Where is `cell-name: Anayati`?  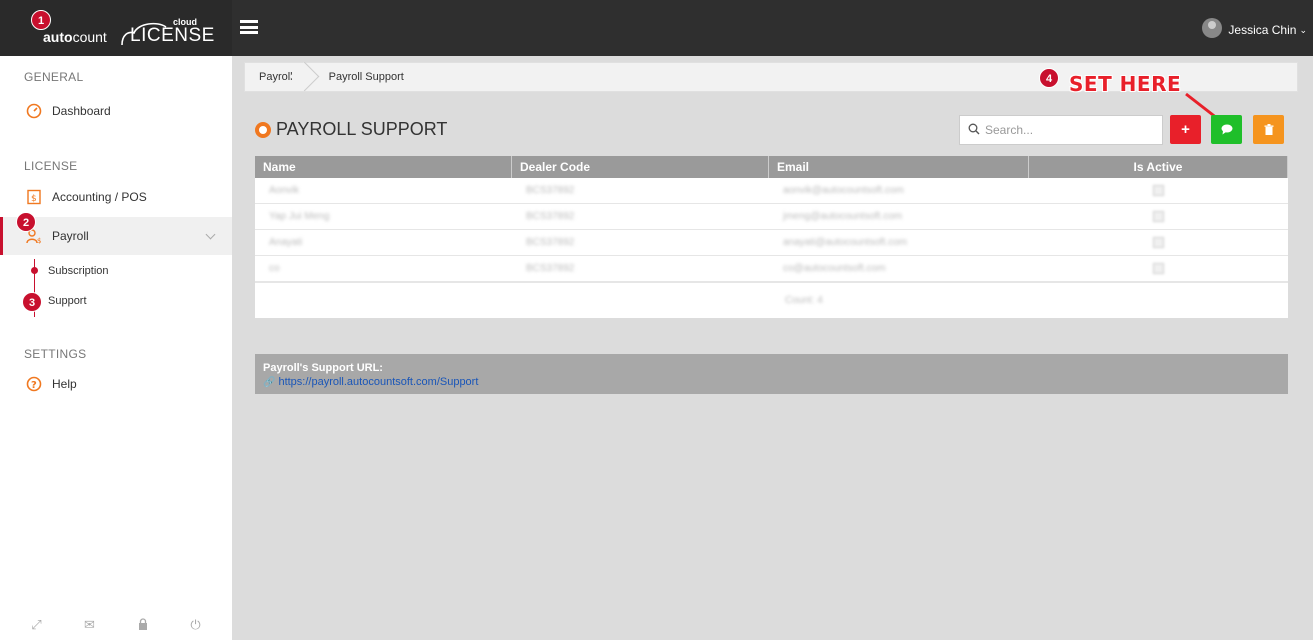 cell-name: Anayati is located at coordinates (286, 242).